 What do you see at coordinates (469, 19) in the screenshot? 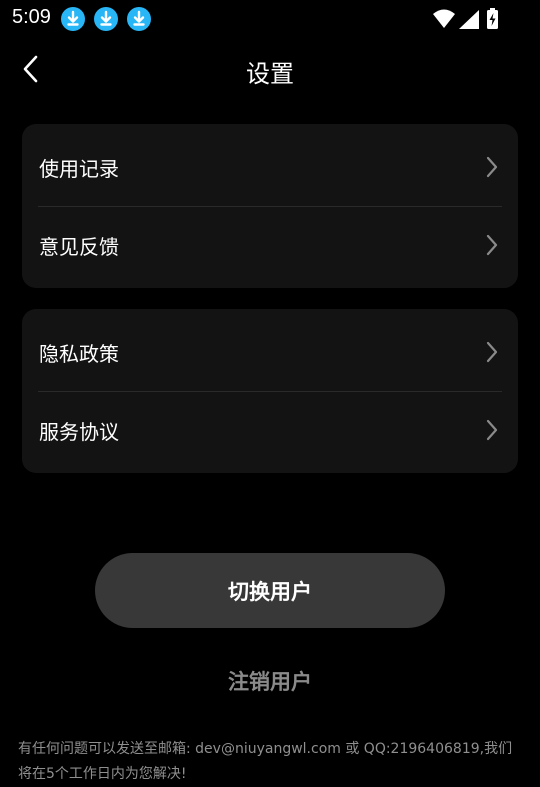
I see `signal-icon` at bounding box center [469, 19].